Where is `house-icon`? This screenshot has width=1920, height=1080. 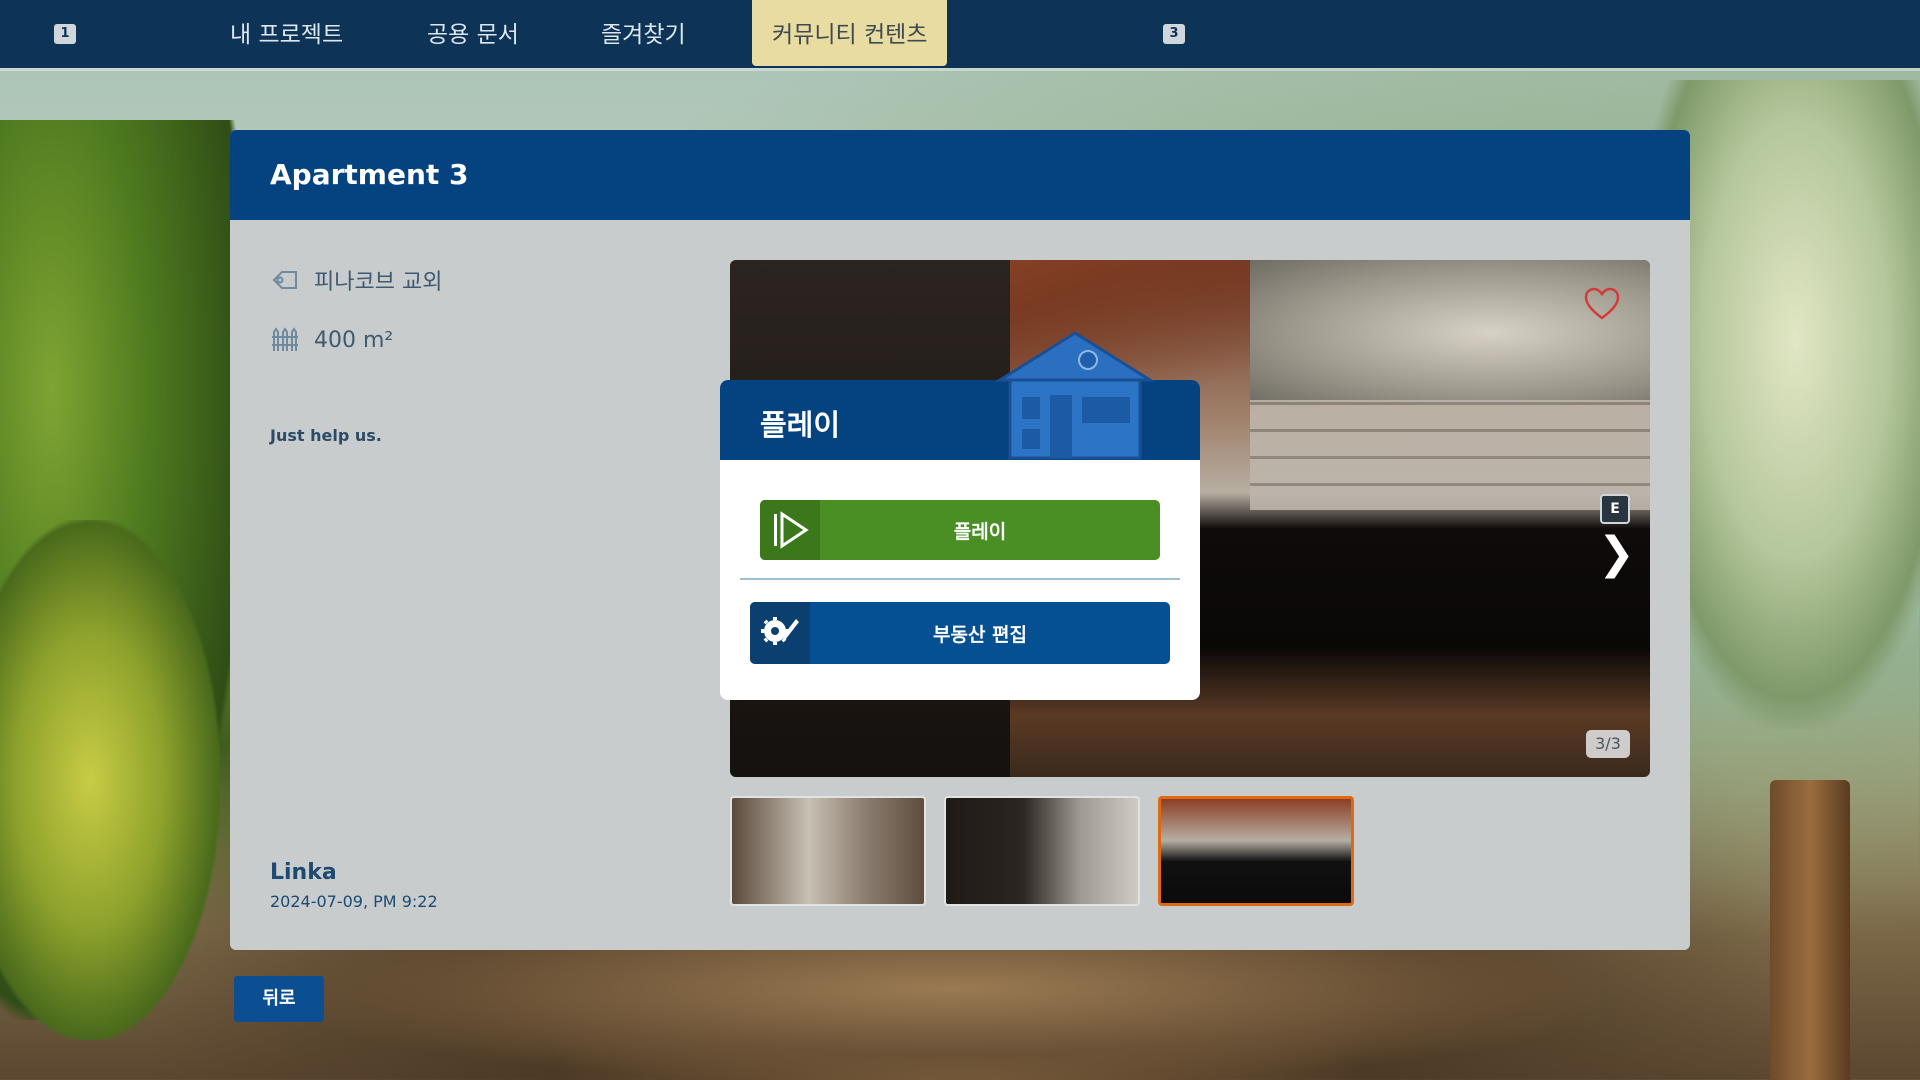
house-icon is located at coordinates (1075, 395).